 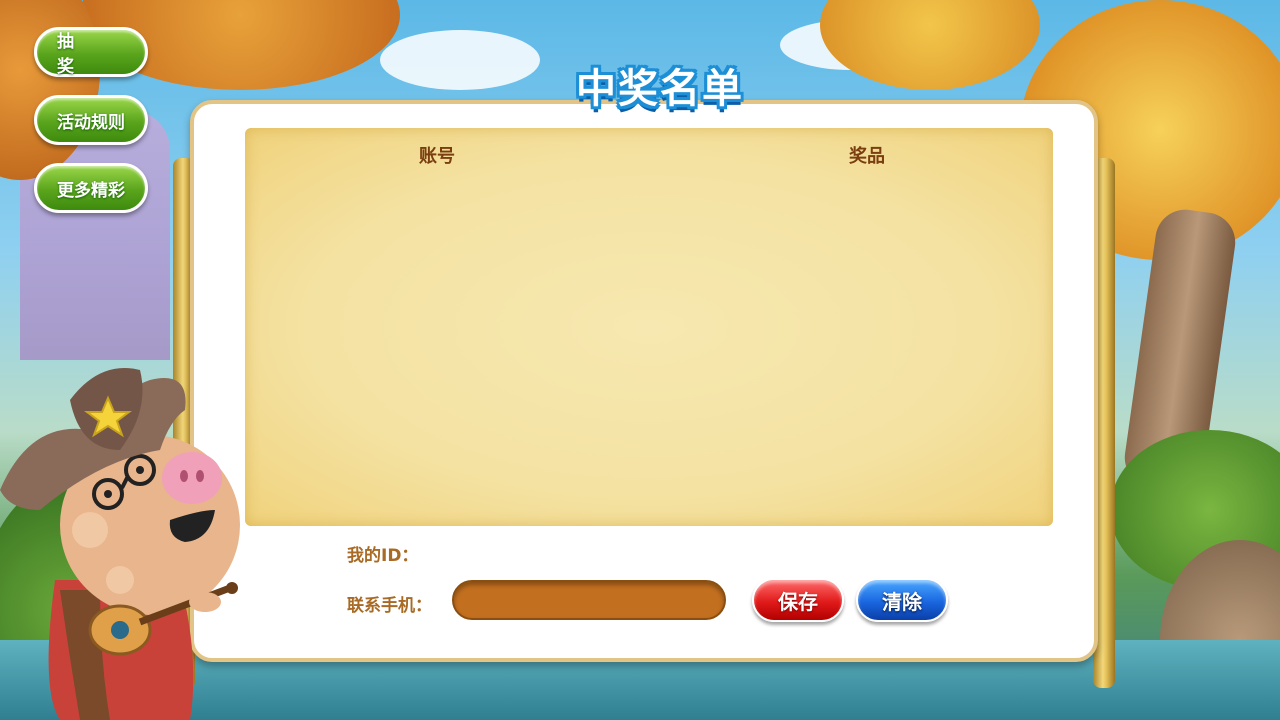 What do you see at coordinates (383, 556) in the screenshot?
I see `my-id-label: 我的ID：` at bounding box center [383, 556].